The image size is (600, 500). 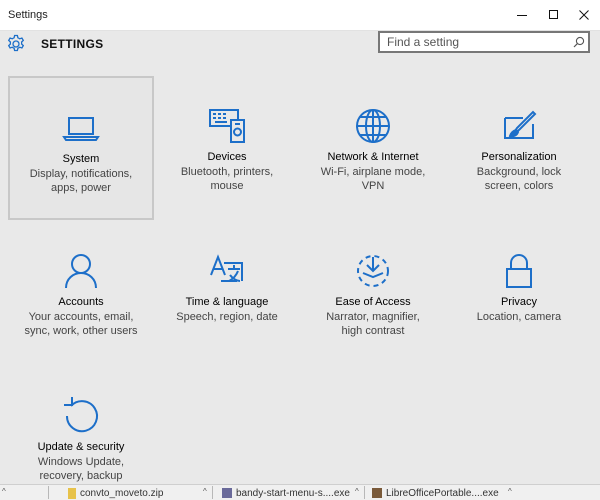 I want to click on laptop-icon, so click(x=81, y=129).